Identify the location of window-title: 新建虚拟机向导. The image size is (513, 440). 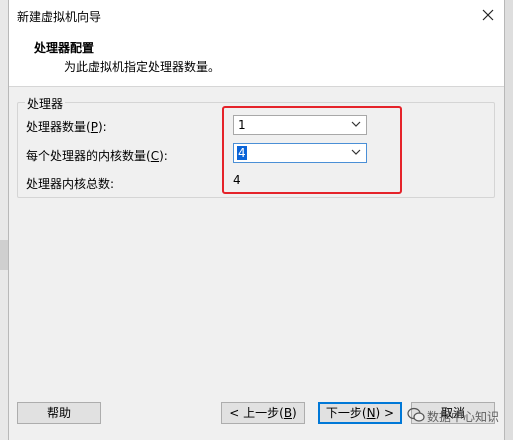
(59, 17).